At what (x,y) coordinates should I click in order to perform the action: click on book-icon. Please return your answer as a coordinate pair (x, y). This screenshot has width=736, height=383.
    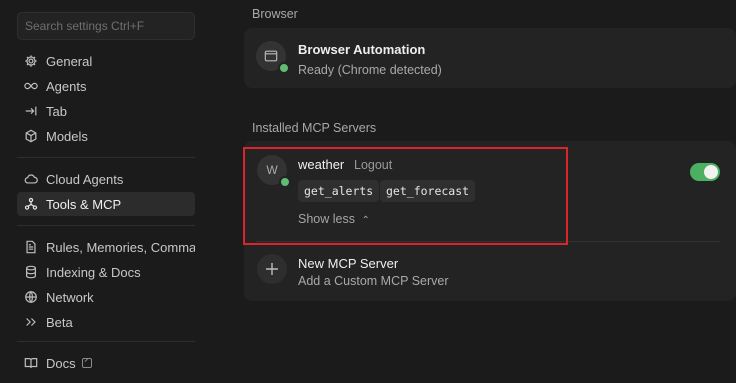
    Looking at the image, I should click on (31, 363).